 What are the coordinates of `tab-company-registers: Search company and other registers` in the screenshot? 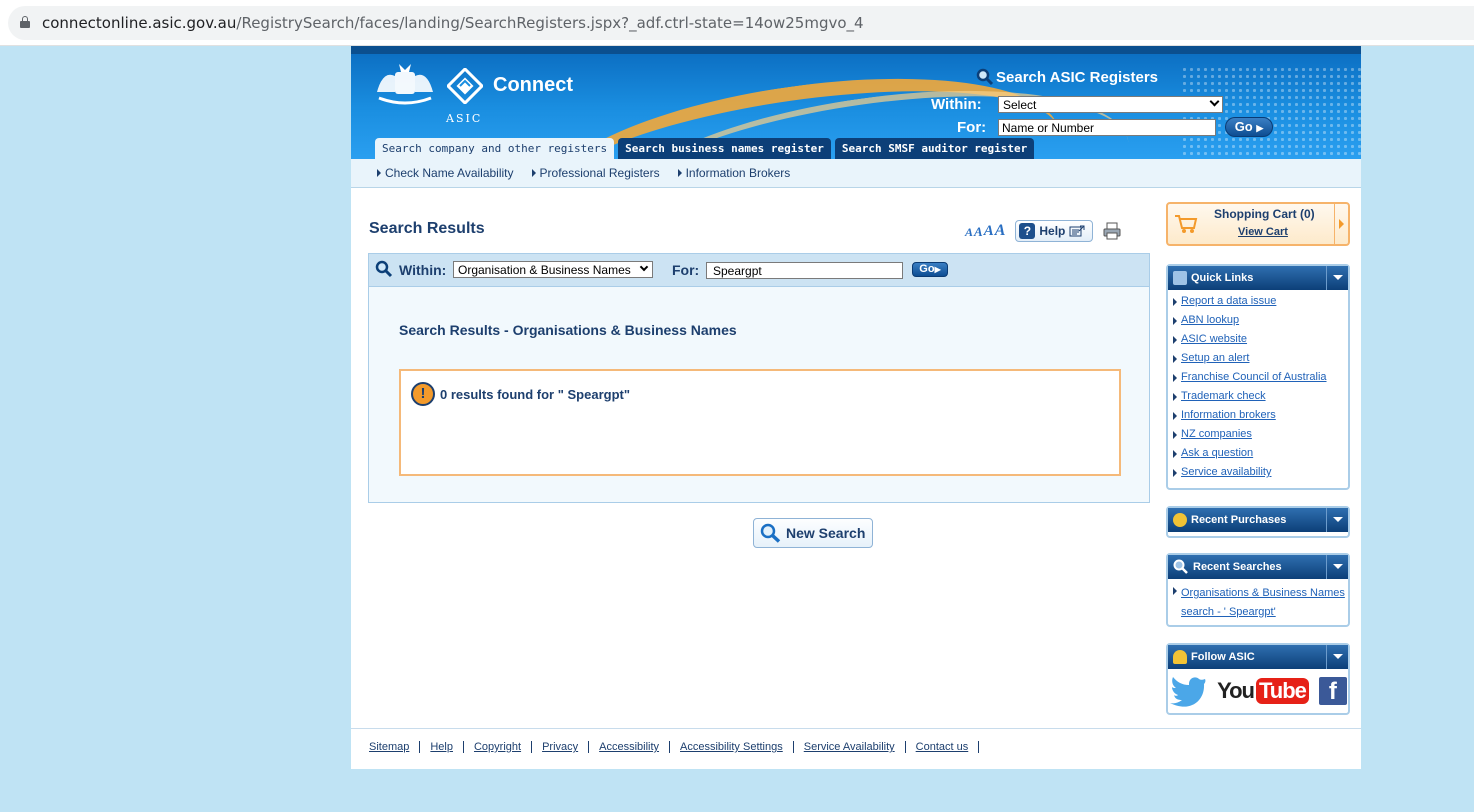 It's located at (495, 148).